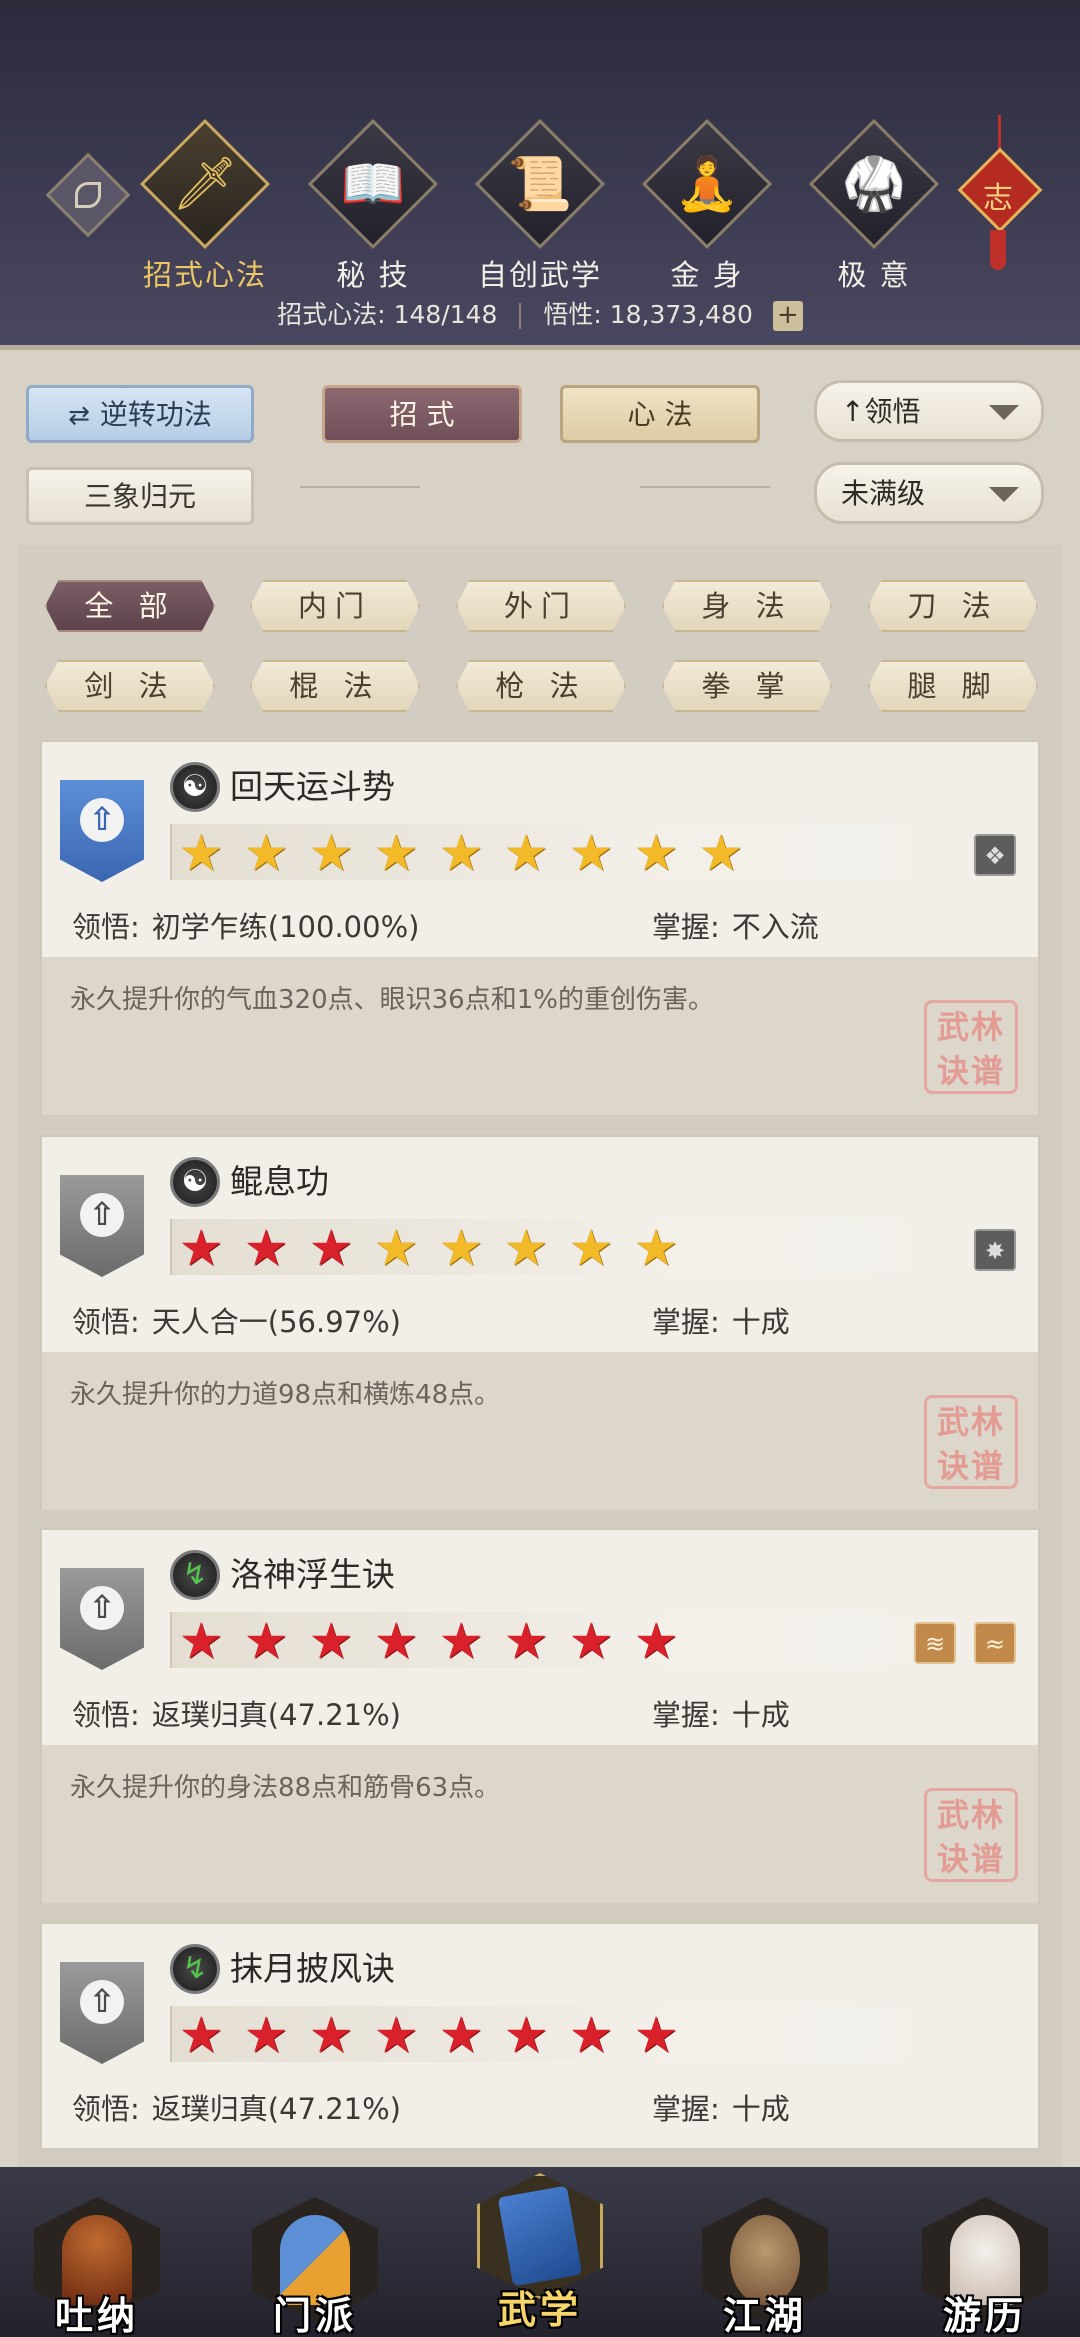 The width and height of the screenshot is (1080, 2337). Describe the element at coordinates (707, 184) in the screenshot. I see `meditation-icon: 🧘` at that location.